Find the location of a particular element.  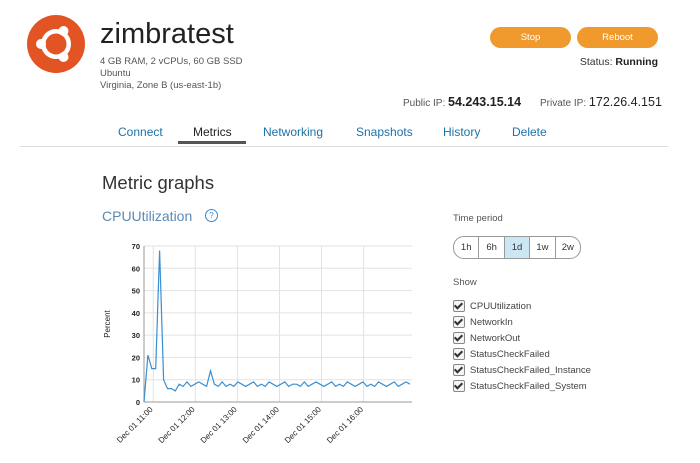

checkbox-label: CPUUtilization is located at coordinates (501, 306).